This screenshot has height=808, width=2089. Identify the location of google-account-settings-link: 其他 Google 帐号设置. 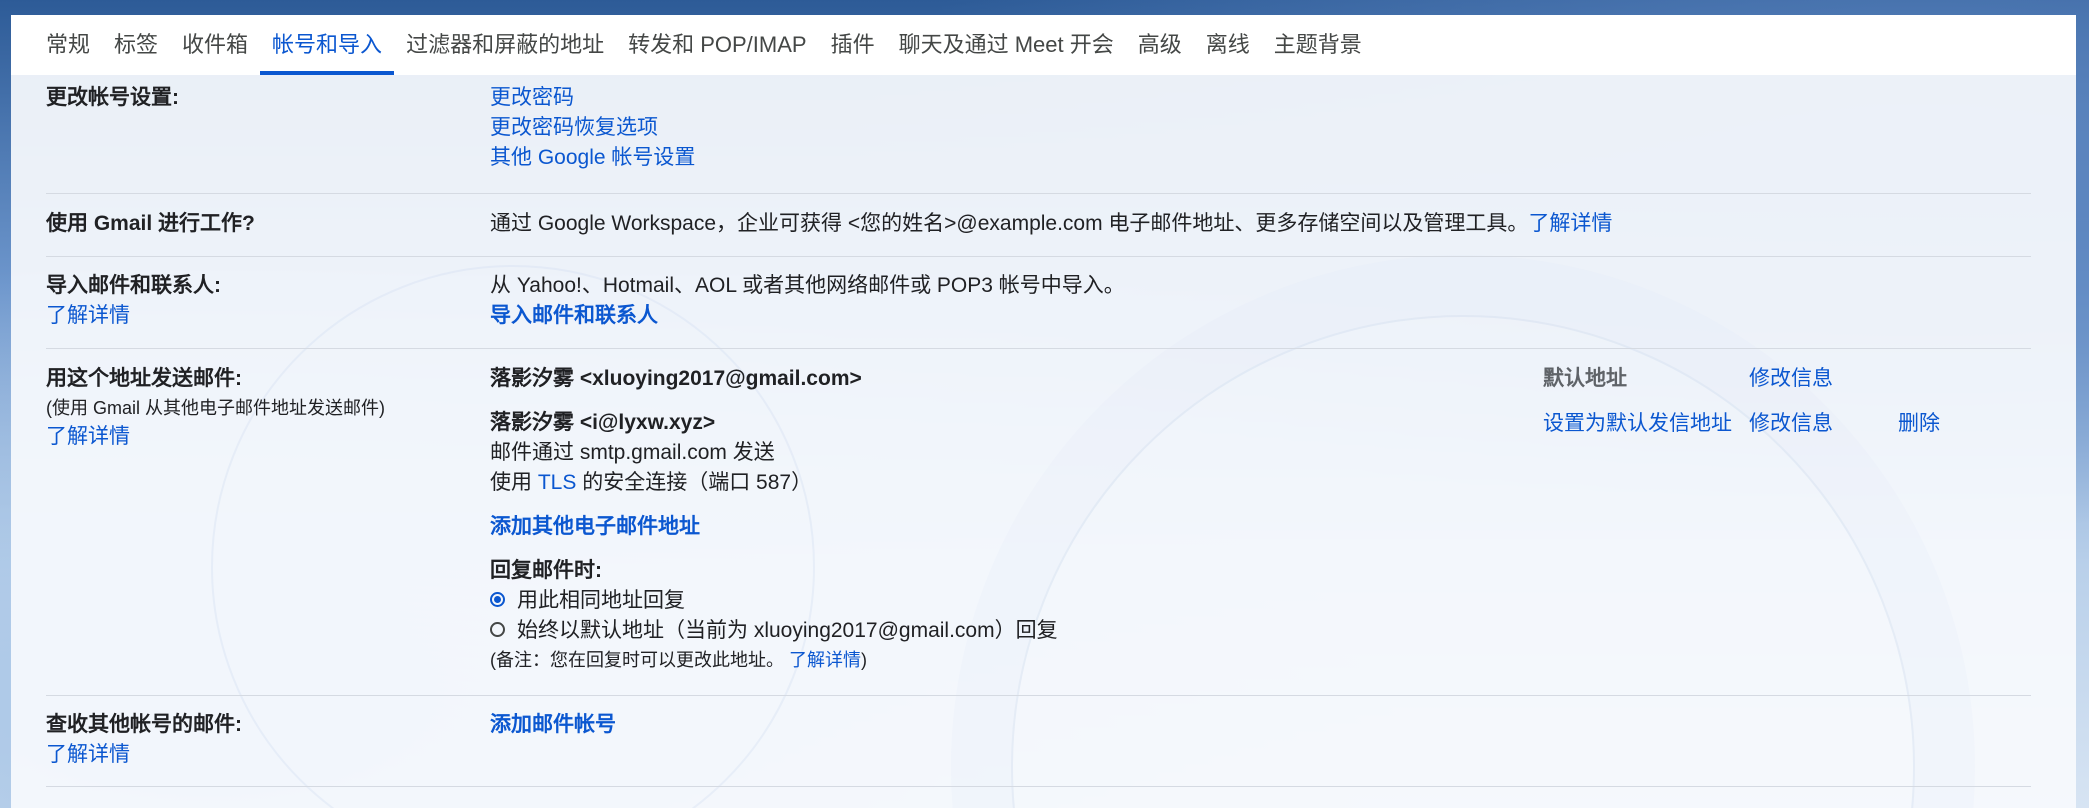
(592, 158).